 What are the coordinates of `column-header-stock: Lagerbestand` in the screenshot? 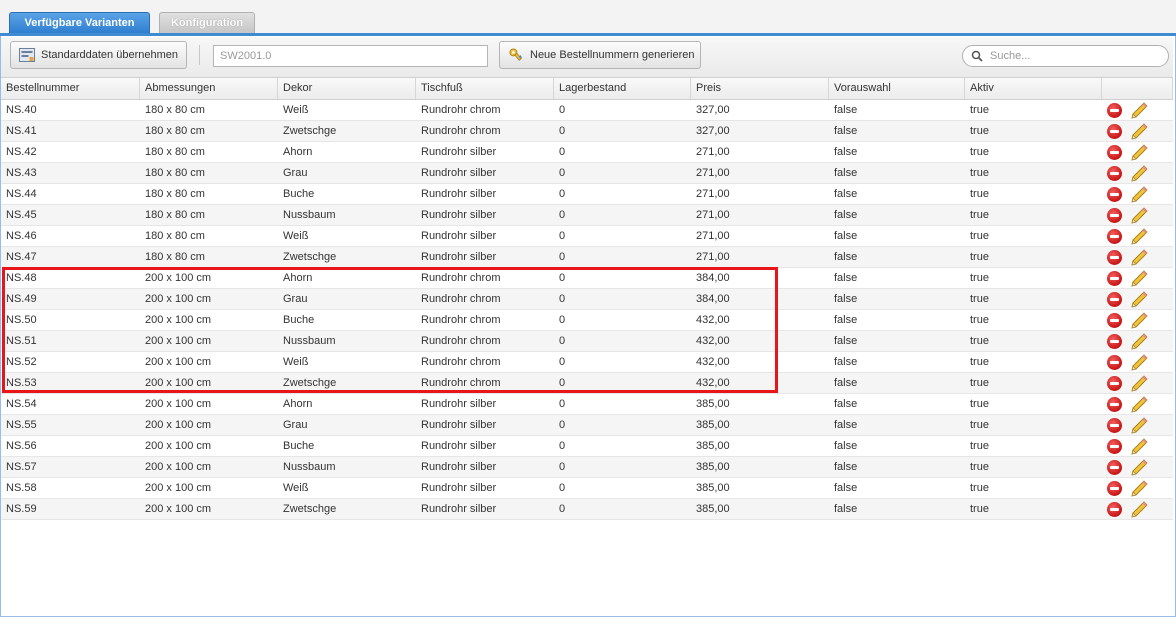 It's located at (622, 88).